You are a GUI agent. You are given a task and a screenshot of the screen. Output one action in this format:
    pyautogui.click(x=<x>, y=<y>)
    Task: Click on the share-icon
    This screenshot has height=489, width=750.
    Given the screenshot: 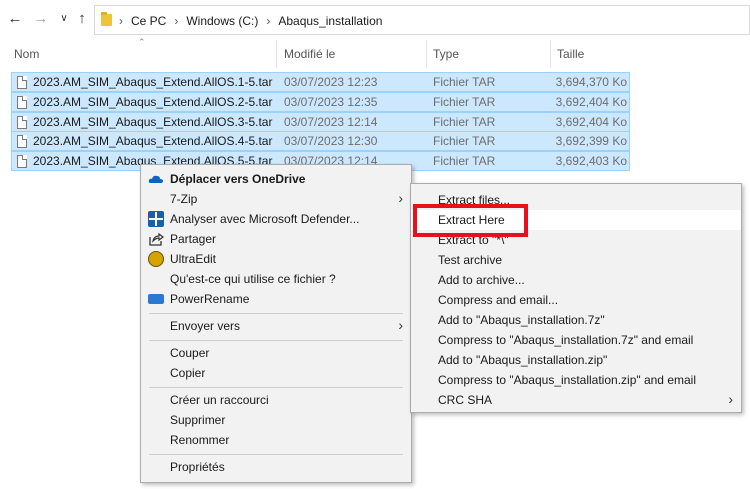 What is the action you would take?
    pyautogui.click(x=156, y=239)
    